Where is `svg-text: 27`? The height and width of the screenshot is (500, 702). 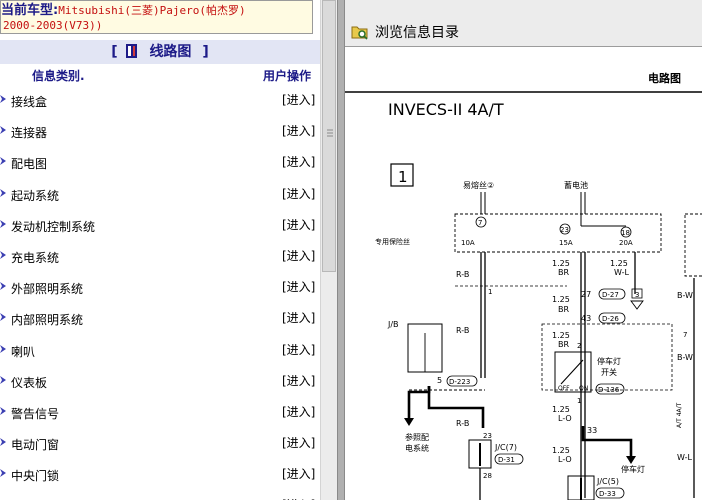 svg-text: 27 is located at coordinates (586, 294).